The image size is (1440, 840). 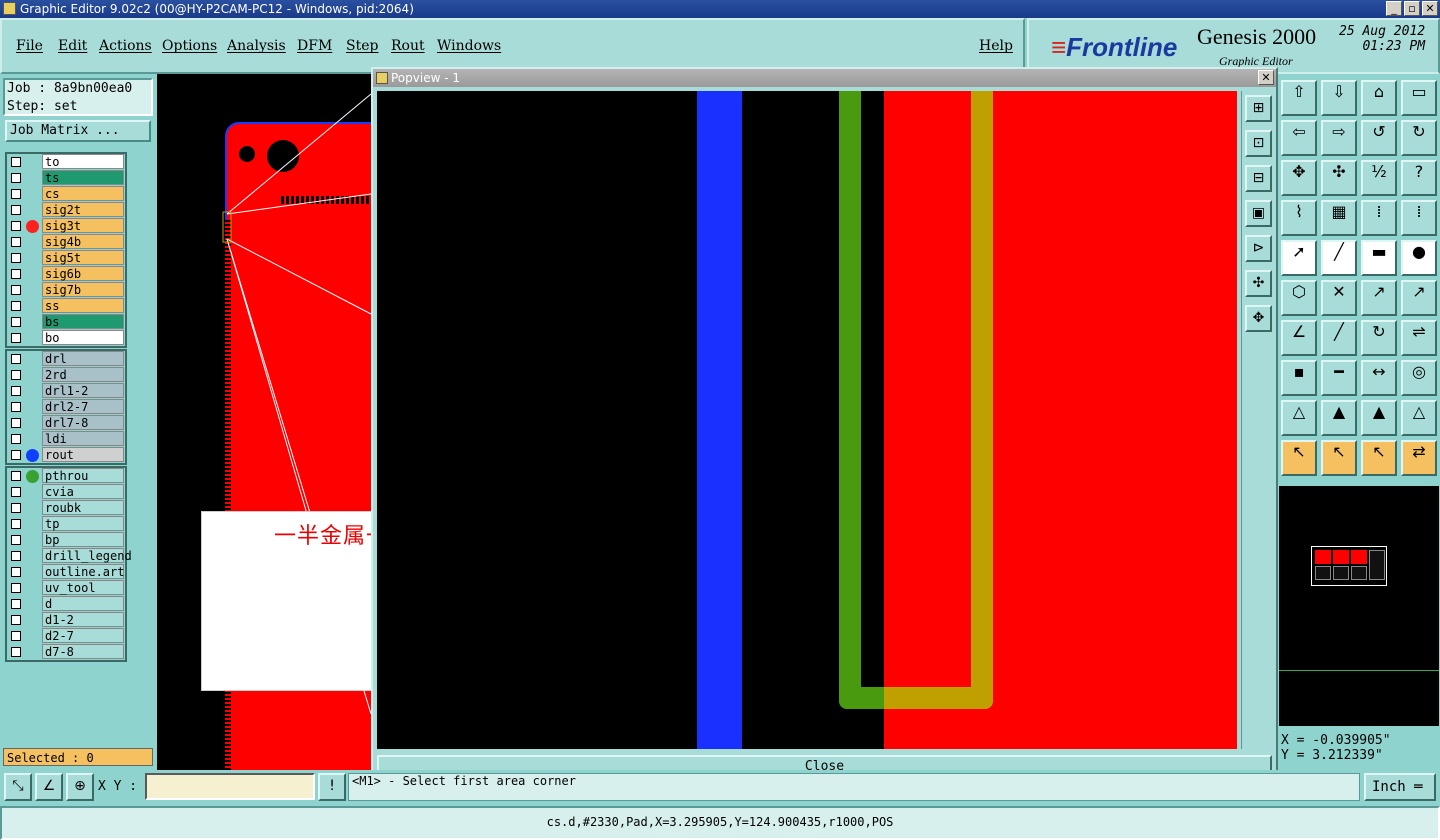 I want to click on zoom-home-icon: ⊞, so click(x=1258, y=108).